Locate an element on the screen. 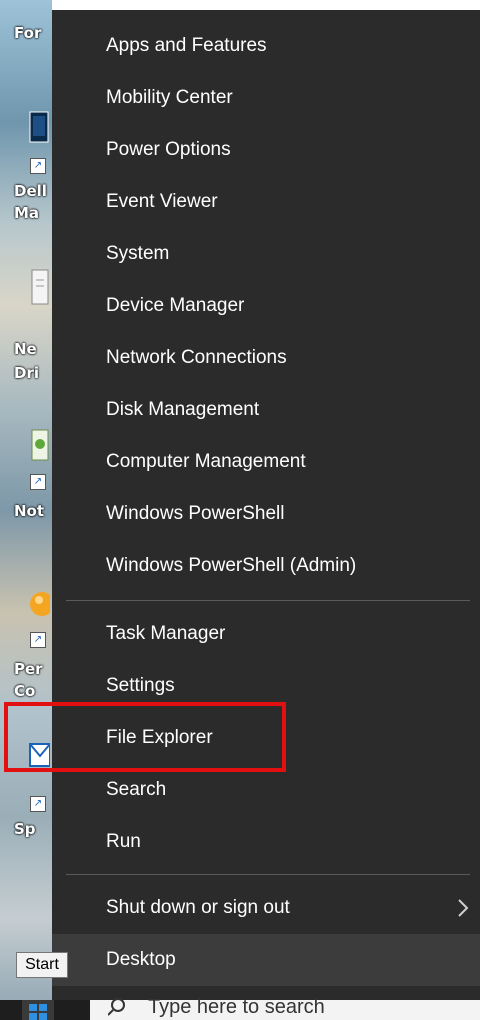 Image resolution: width=480 pixels, height=1020 pixels. desktop-label: Dri is located at coordinates (26, 373).